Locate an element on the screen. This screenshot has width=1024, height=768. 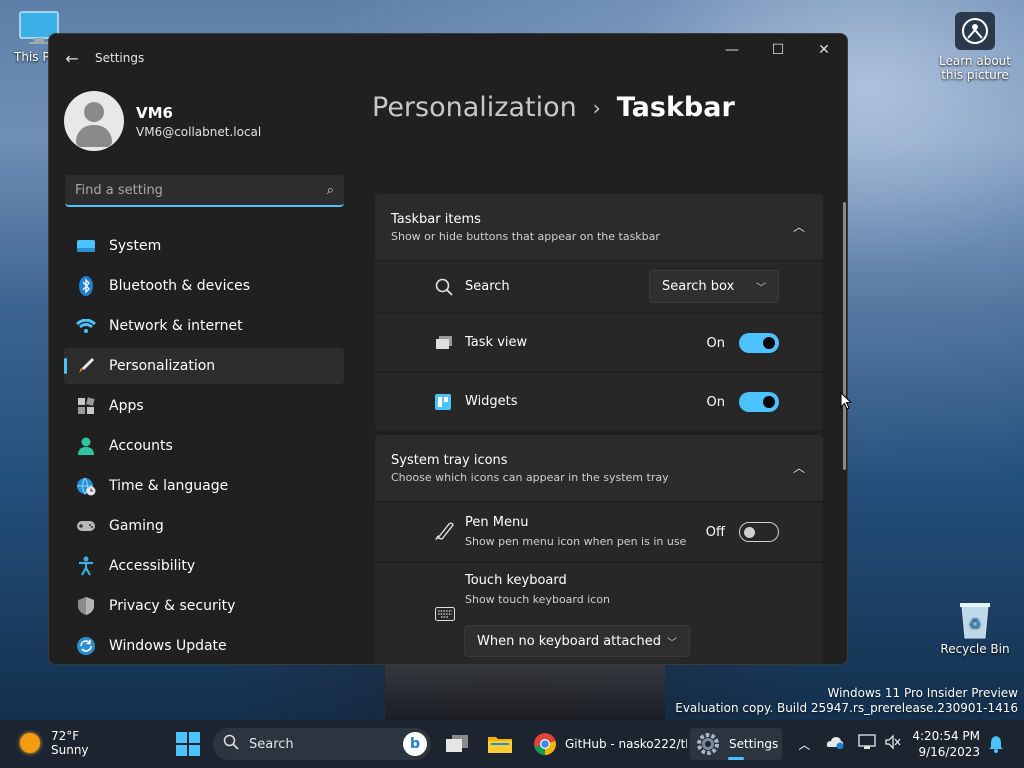
person-icon is located at coordinates (86, 446).